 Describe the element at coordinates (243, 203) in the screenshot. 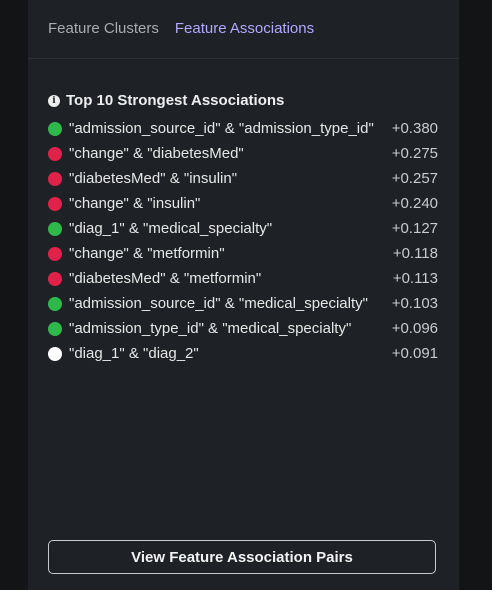

I see `association-row: "change" & "insulin" +0.240` at that location.